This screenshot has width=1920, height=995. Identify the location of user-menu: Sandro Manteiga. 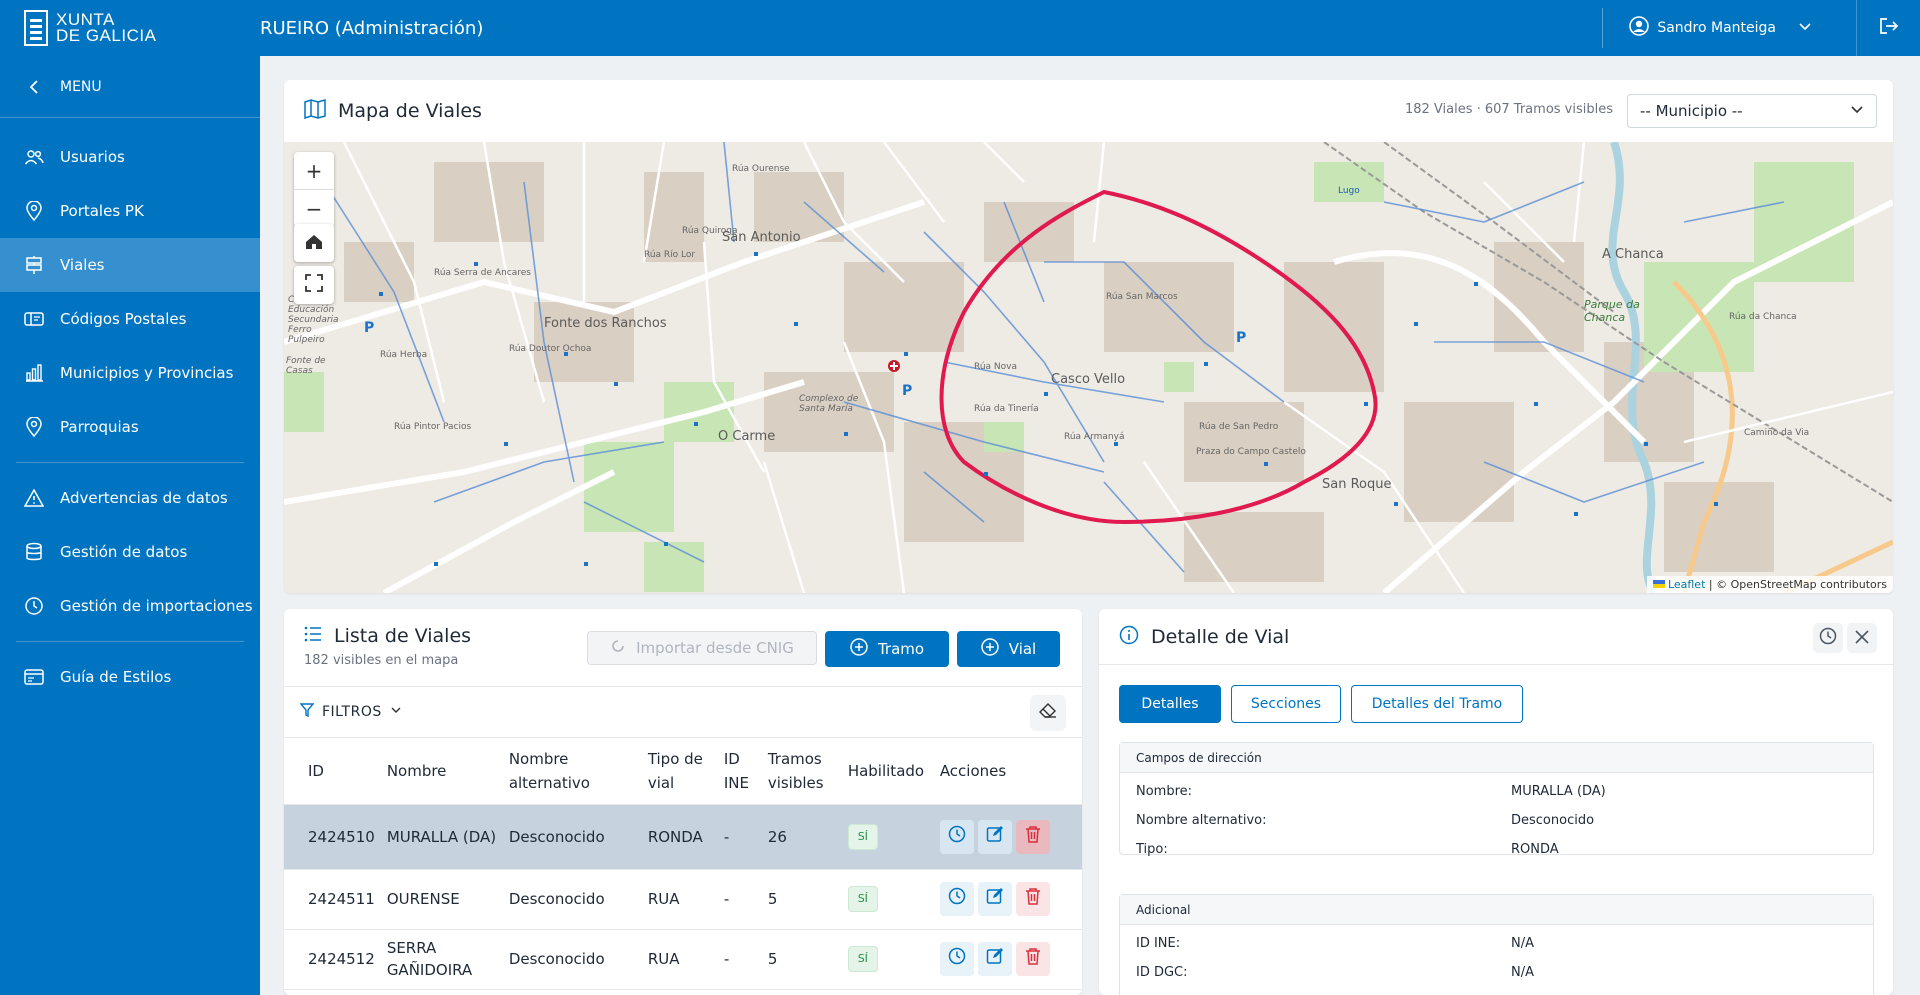
(1720, 28).